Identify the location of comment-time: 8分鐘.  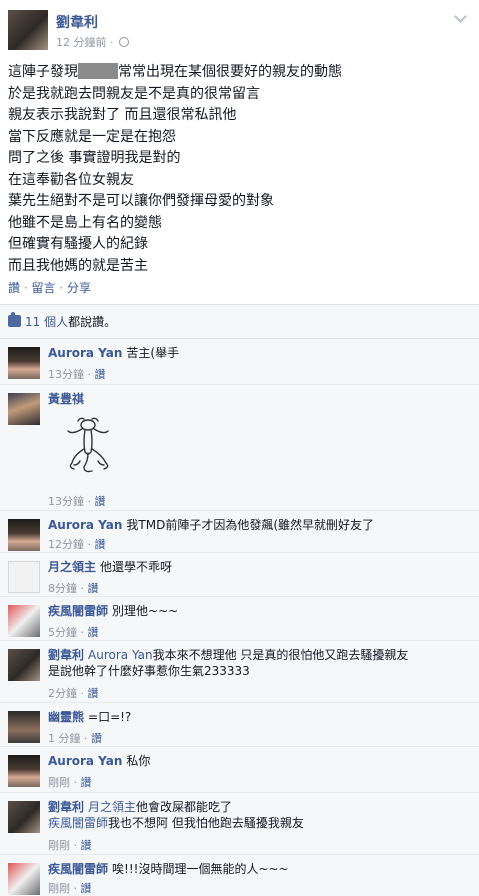
(62, 588).